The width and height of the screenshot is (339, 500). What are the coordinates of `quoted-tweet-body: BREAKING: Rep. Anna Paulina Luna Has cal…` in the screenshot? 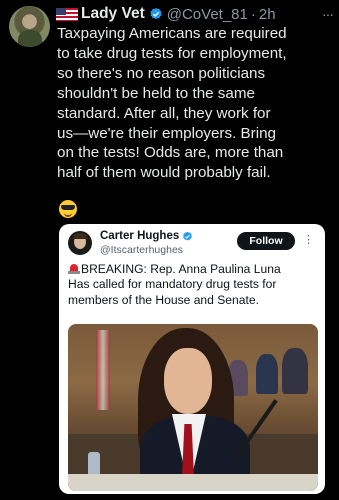 It's located at (174, 284).